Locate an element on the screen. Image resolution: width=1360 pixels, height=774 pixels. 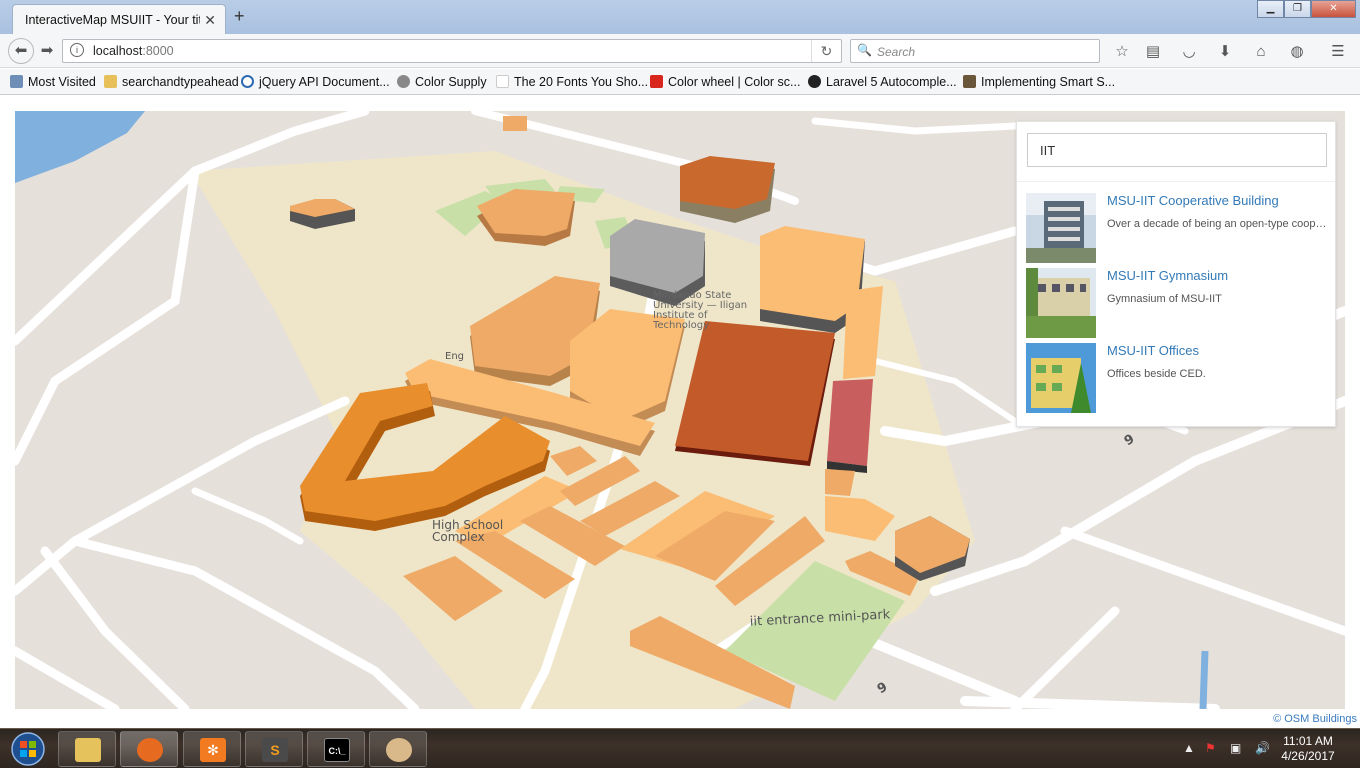
taskbar-terminal: C:\_ is located at coordinates (336, 749).